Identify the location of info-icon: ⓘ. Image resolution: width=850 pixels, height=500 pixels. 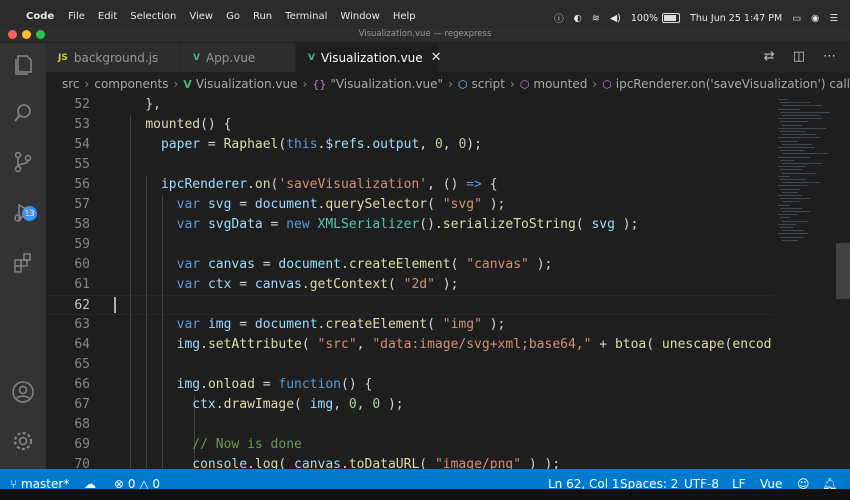
(559, 18).